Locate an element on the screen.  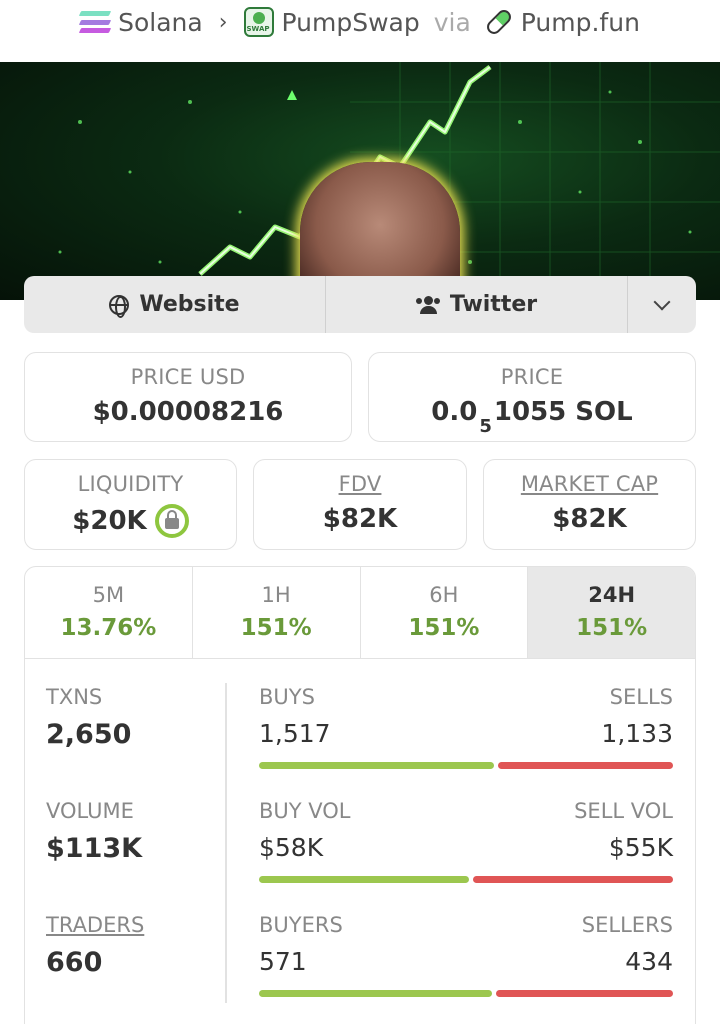
tab-1h: 1H 151% is located at coordinates (277, 612).